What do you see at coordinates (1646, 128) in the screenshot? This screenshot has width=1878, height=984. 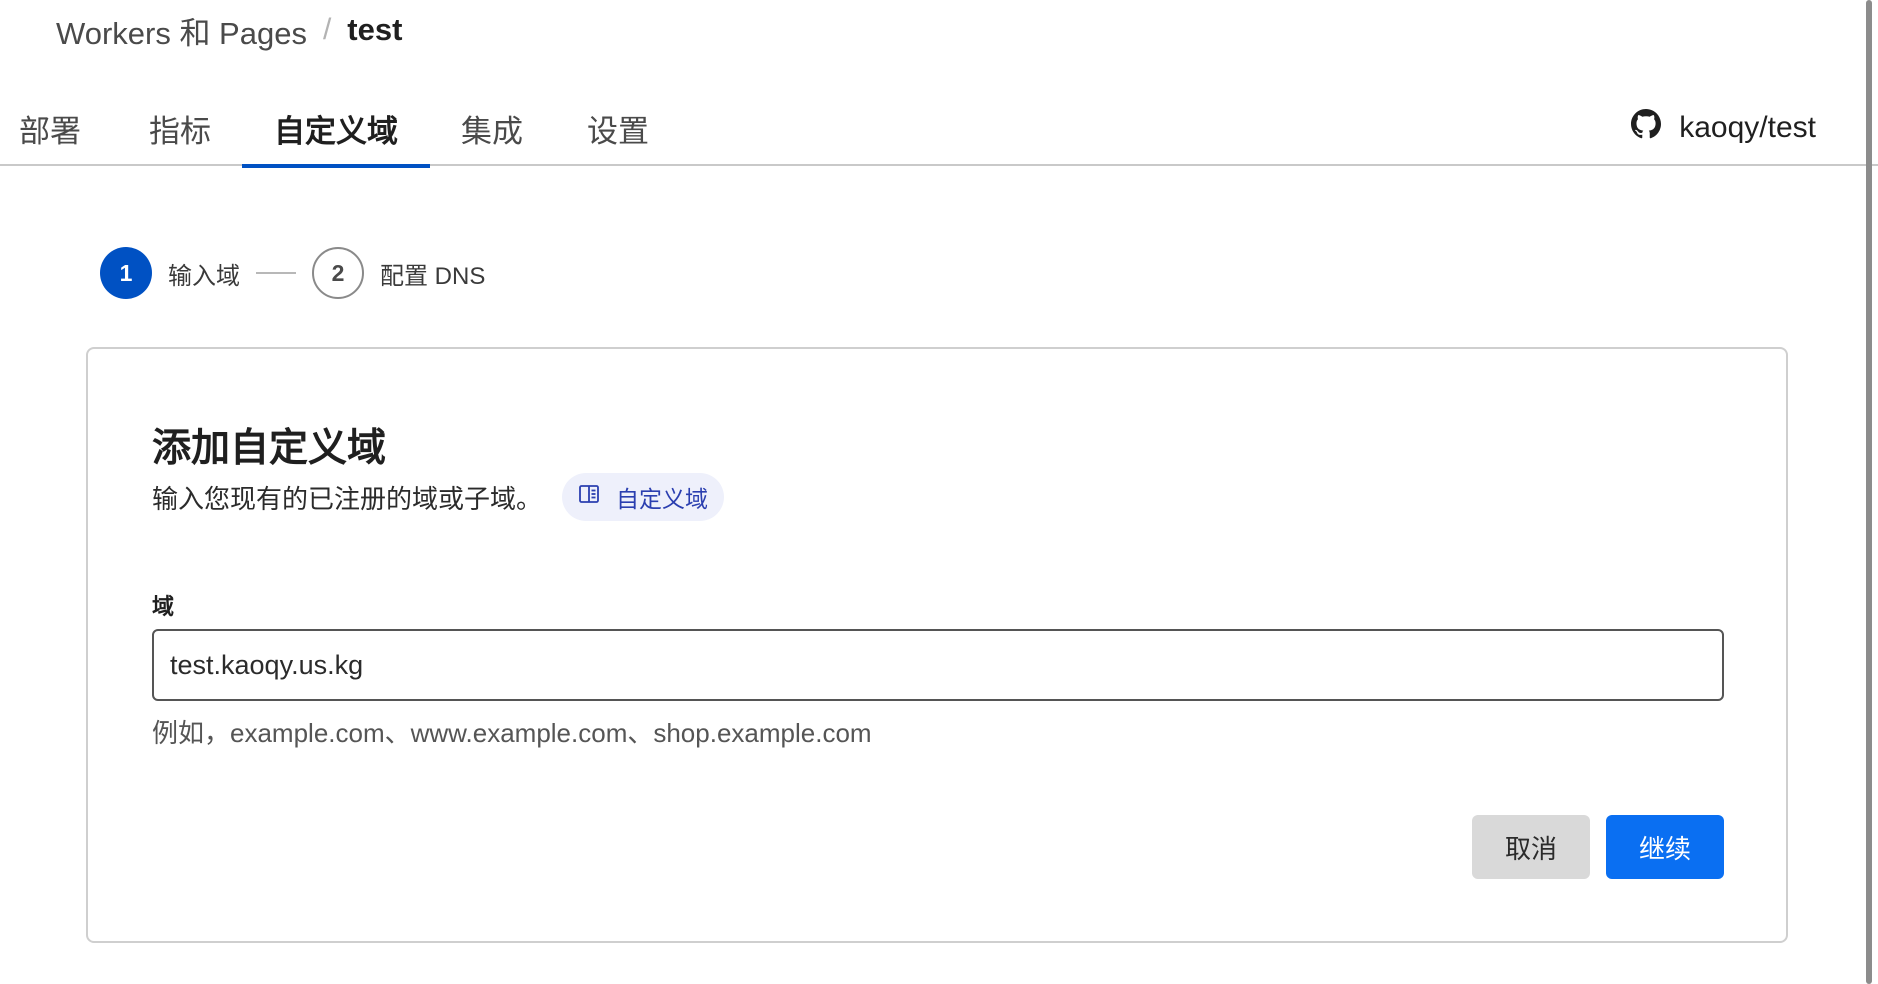 I see `github-icon` at bounding box center [1646, 128].